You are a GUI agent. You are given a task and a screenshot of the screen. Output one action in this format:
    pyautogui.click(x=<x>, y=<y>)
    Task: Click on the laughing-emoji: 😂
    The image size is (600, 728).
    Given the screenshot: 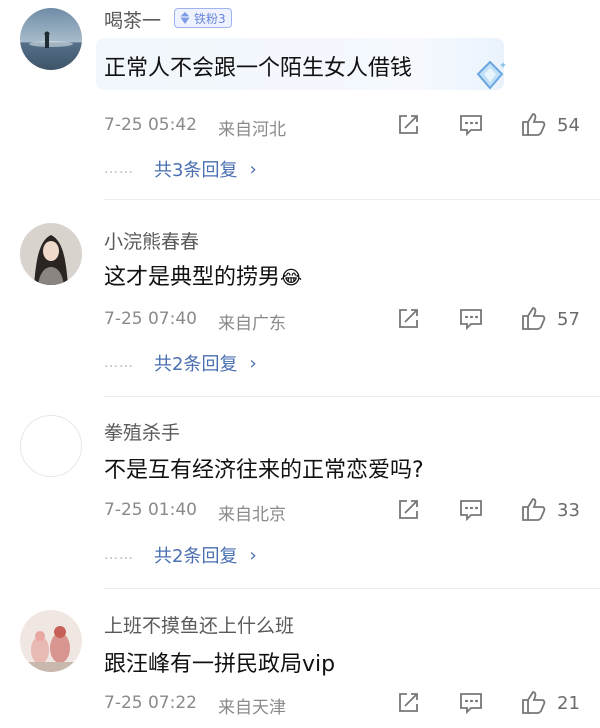 What is the action you would take?
    pyautogui.click(x=291, y=278)
    